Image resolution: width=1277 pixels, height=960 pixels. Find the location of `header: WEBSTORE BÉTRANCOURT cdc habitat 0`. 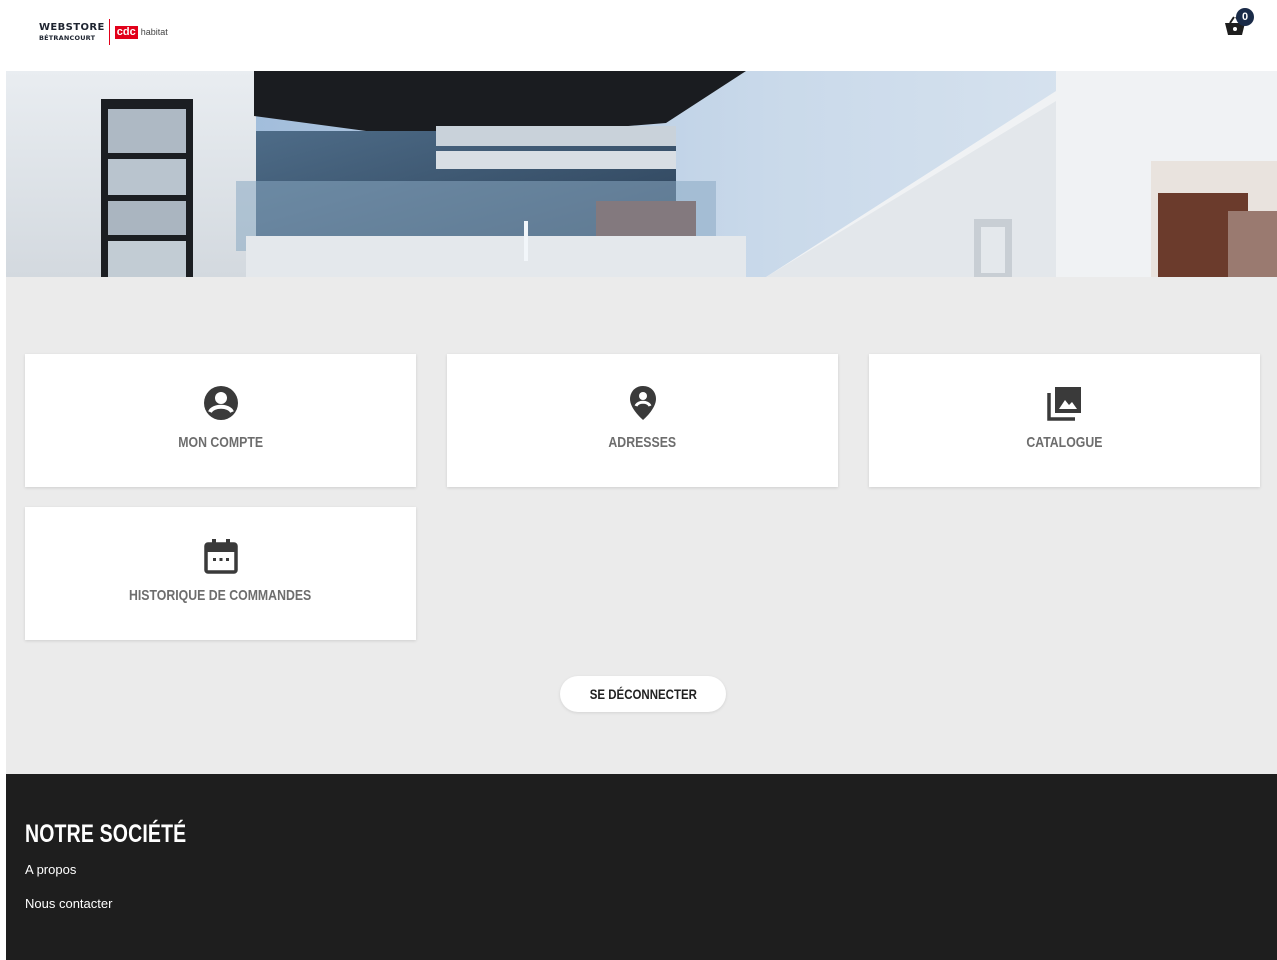

header: WEBSTORE BÉTRANCOURT cdc habitat 0 is located at coordinates (638, 35).